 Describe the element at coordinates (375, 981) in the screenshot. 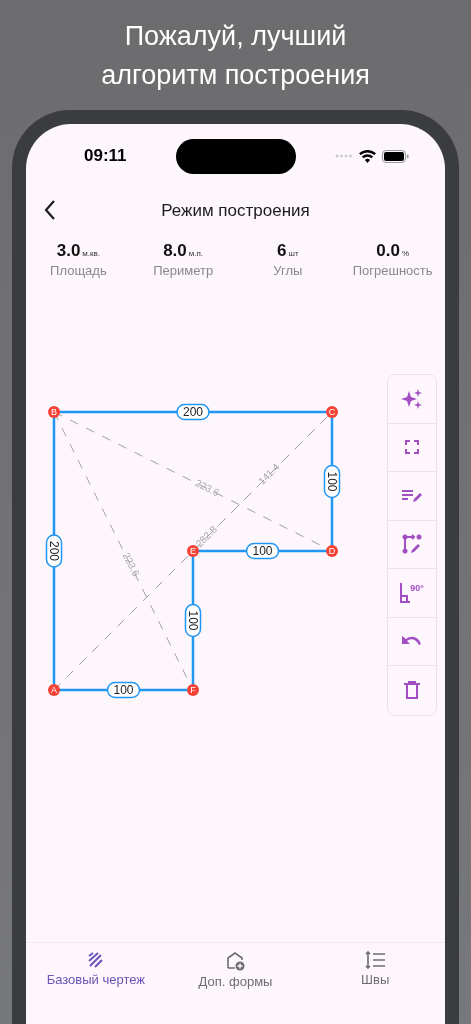

I see `nav-tab: Швы` at that location.